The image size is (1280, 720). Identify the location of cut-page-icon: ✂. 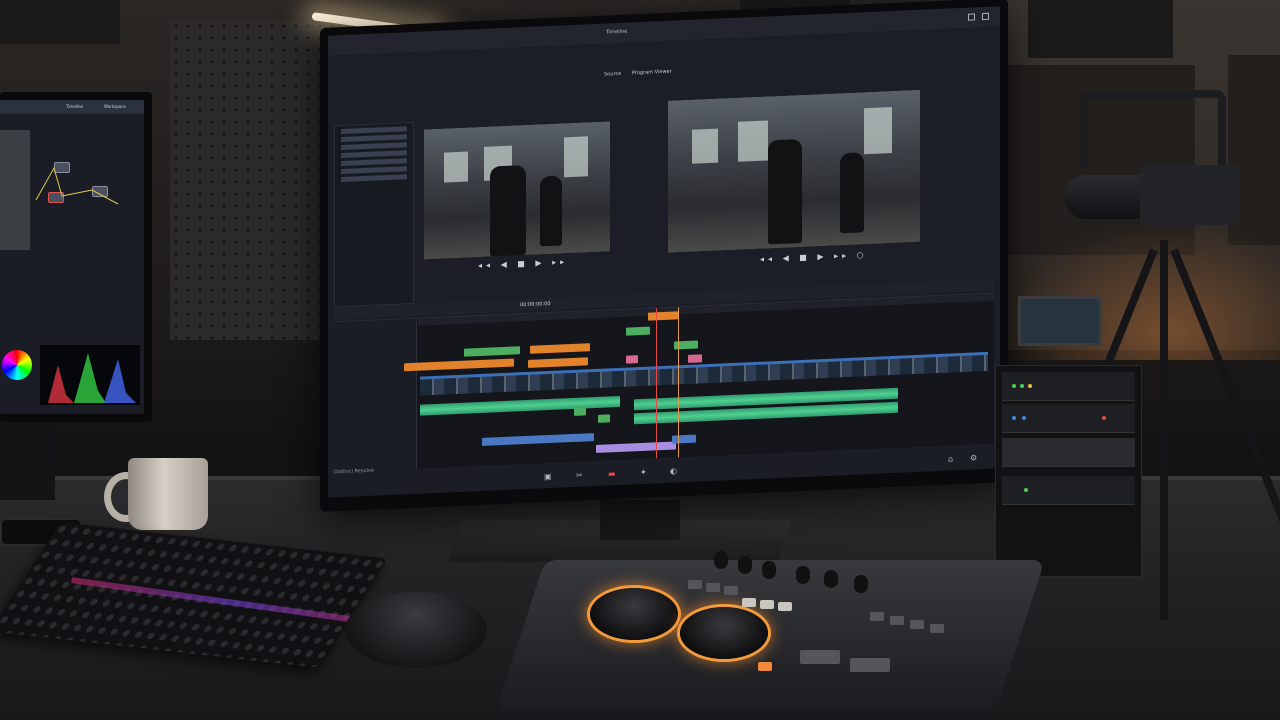
(579, 475).